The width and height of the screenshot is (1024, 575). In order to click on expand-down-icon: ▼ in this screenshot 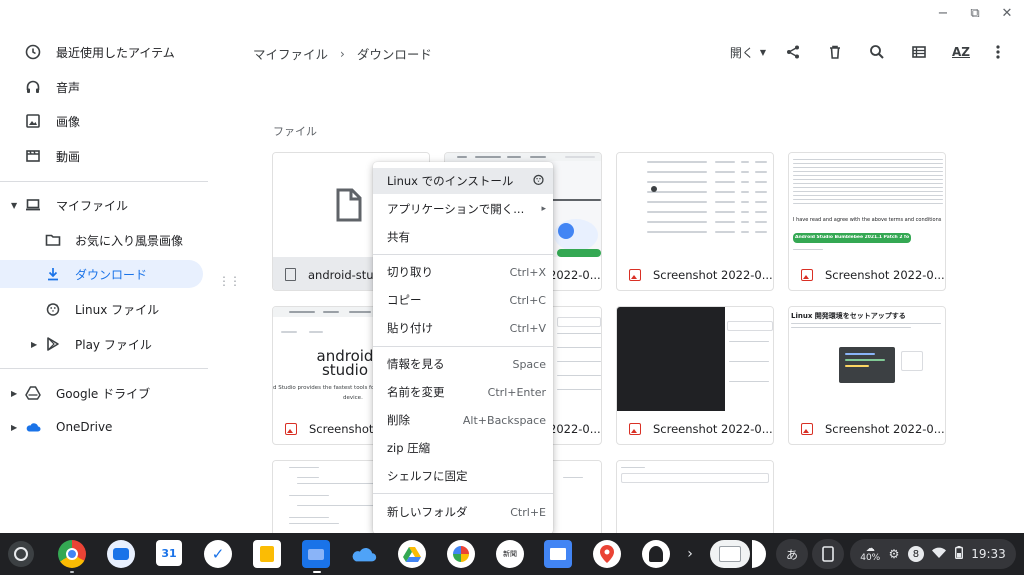, I will do `click(14, 205)`.